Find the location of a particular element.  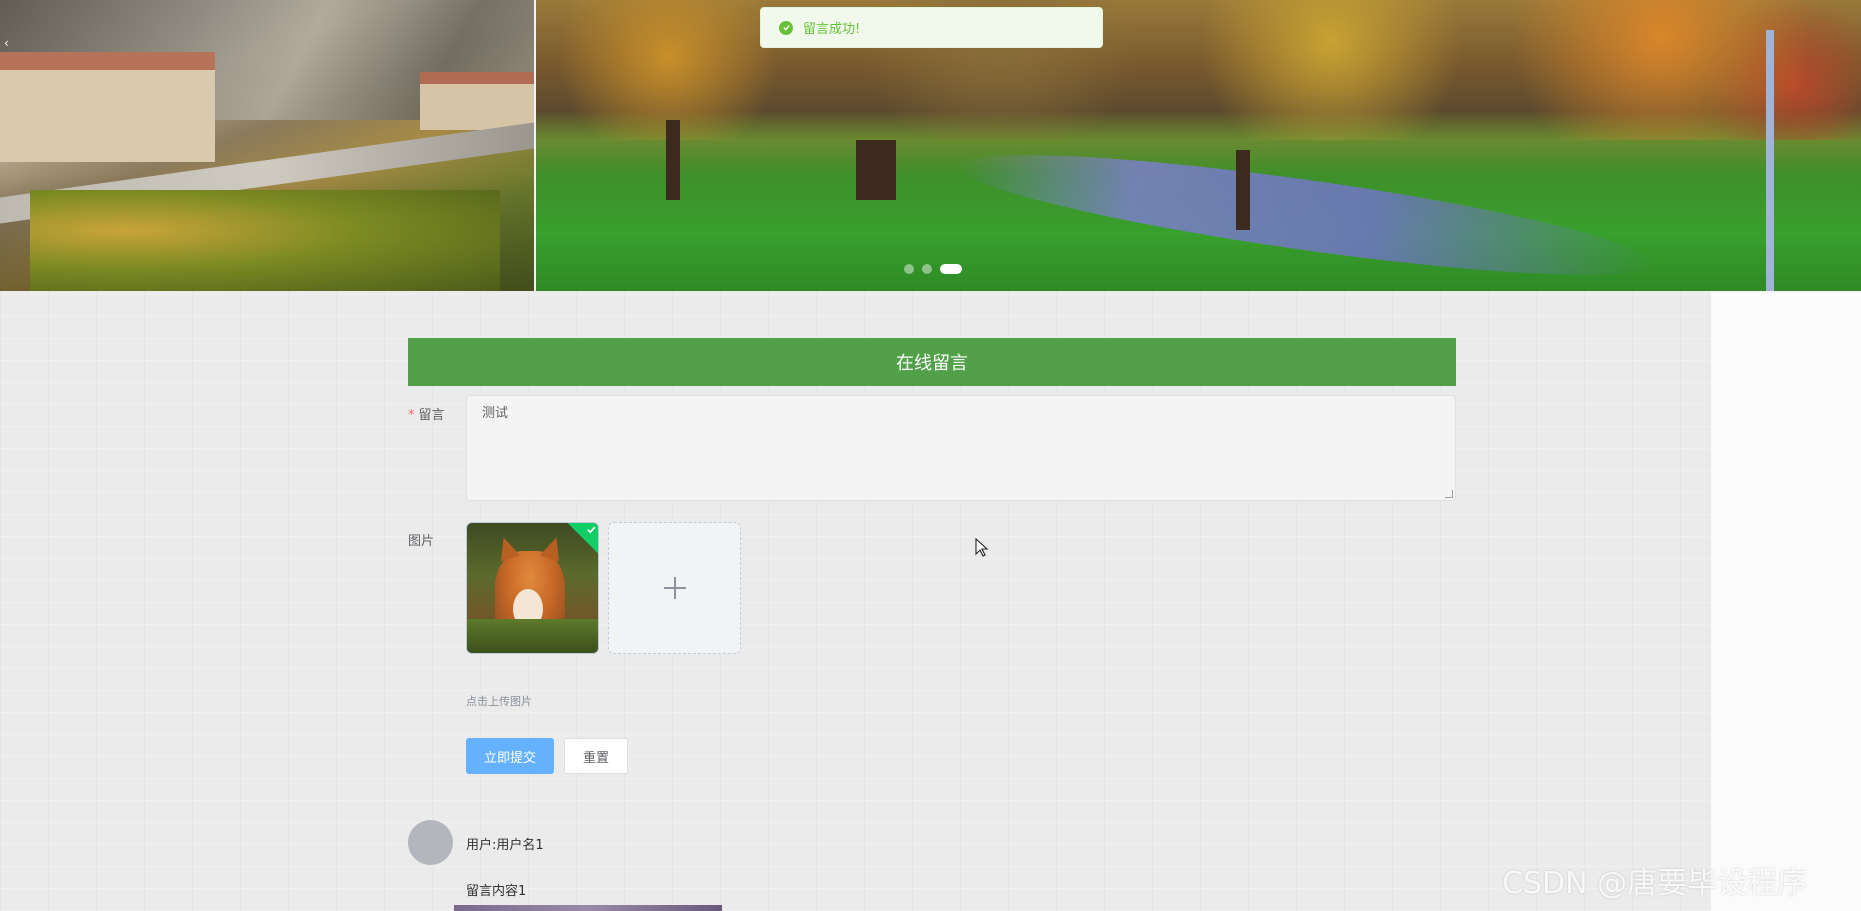

carousel-dot-active is located at coordinates (951, 269).